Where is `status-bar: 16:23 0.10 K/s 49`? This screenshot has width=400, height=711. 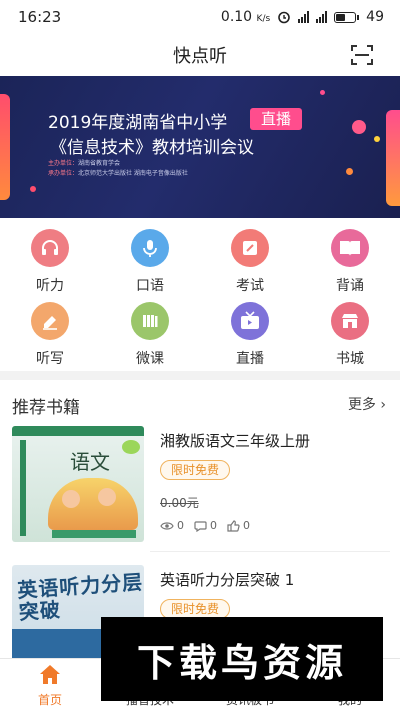 status-bar: 16:23 0.10 K/s 49 is located at coordinates (200, 17).